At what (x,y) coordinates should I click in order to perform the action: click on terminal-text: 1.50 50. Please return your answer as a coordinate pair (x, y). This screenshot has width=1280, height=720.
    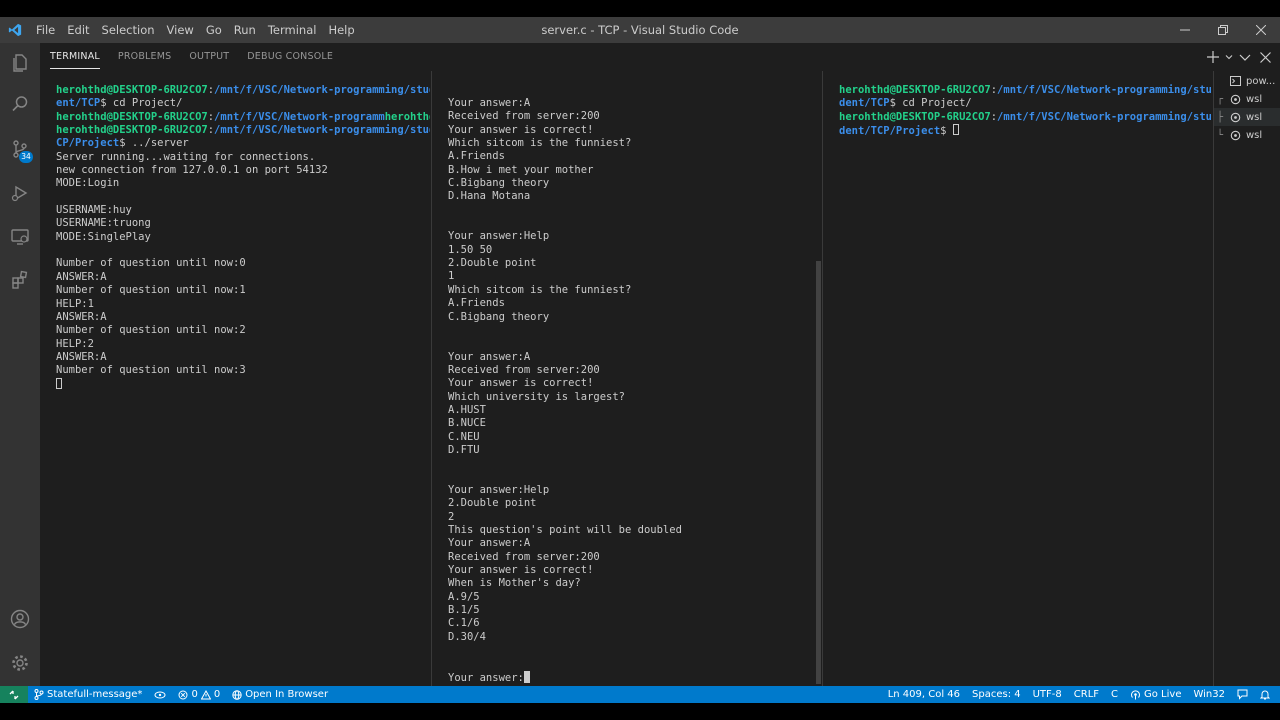
    Looking at the image, I should click on (470, 249).